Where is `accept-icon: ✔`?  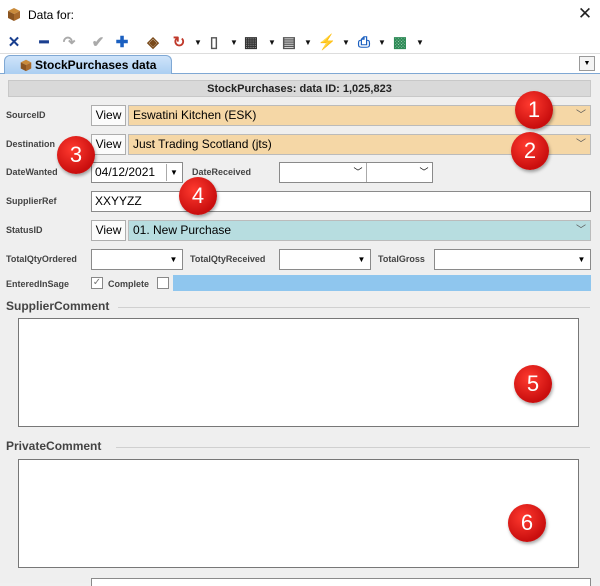 accept-icon: ✔ is located at coordinates (98, 42).